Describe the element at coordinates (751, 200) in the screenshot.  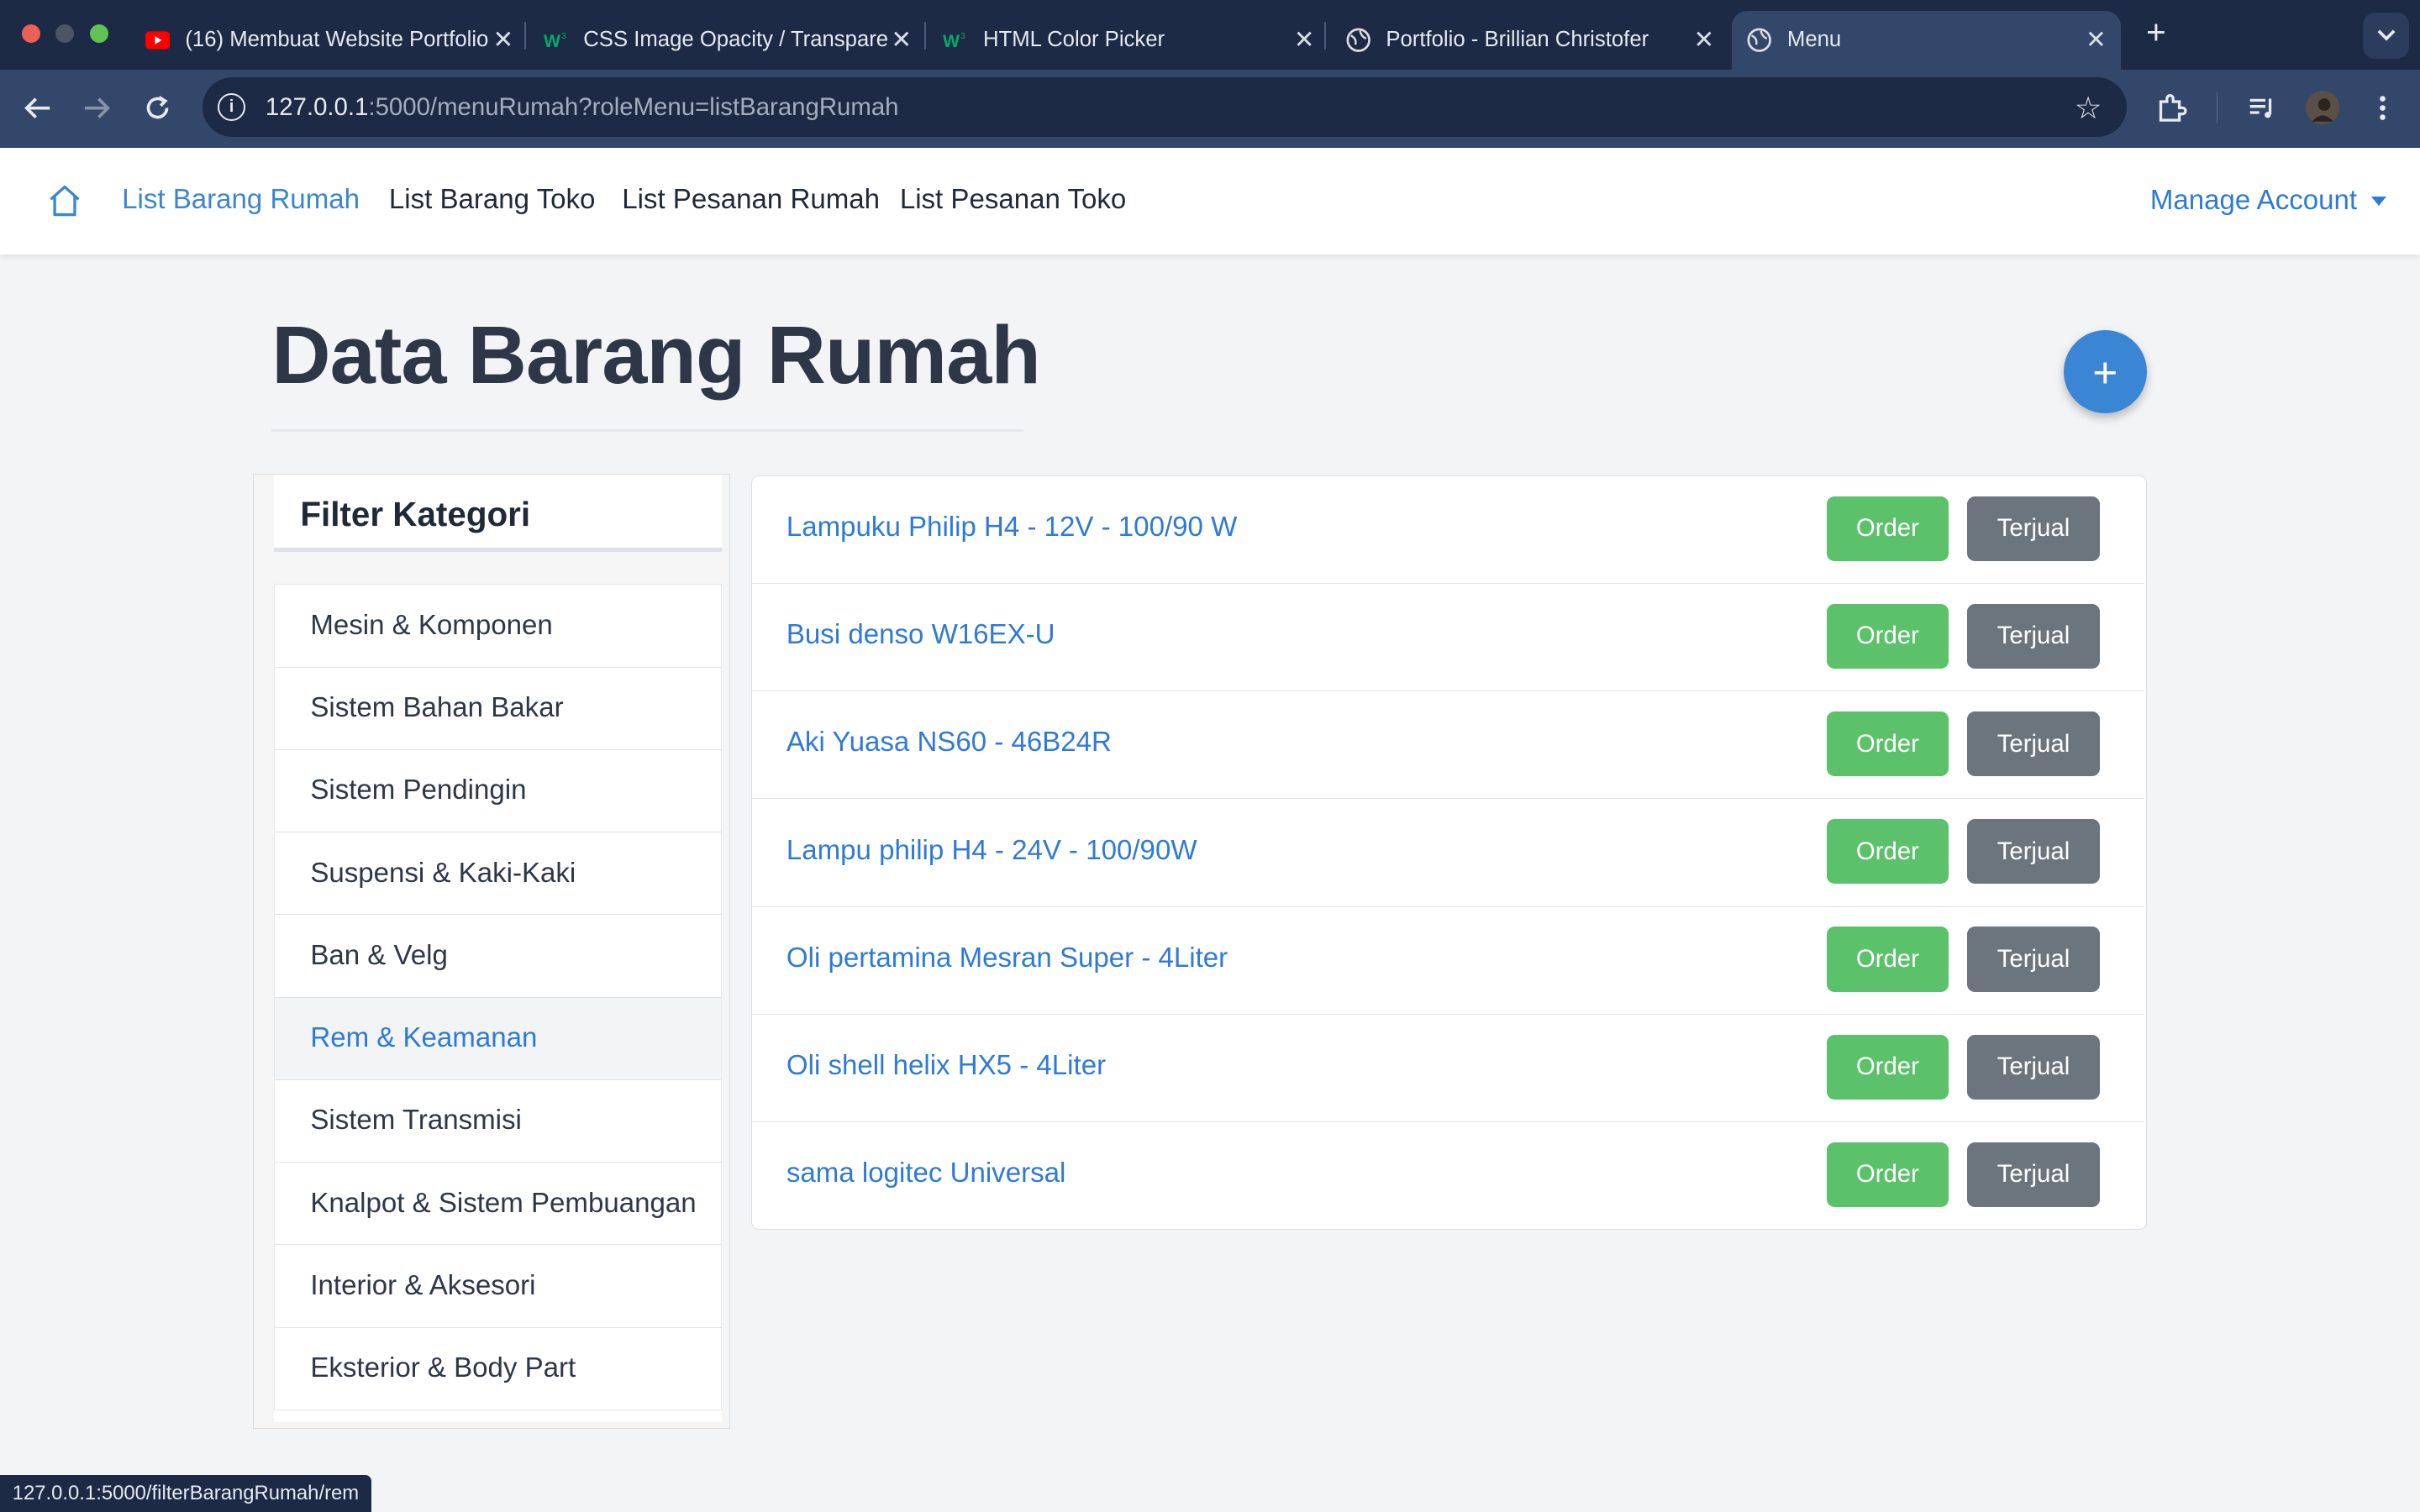
I see `nav-list-pesanan-rumah: List Pesanan Rumah` at that location.